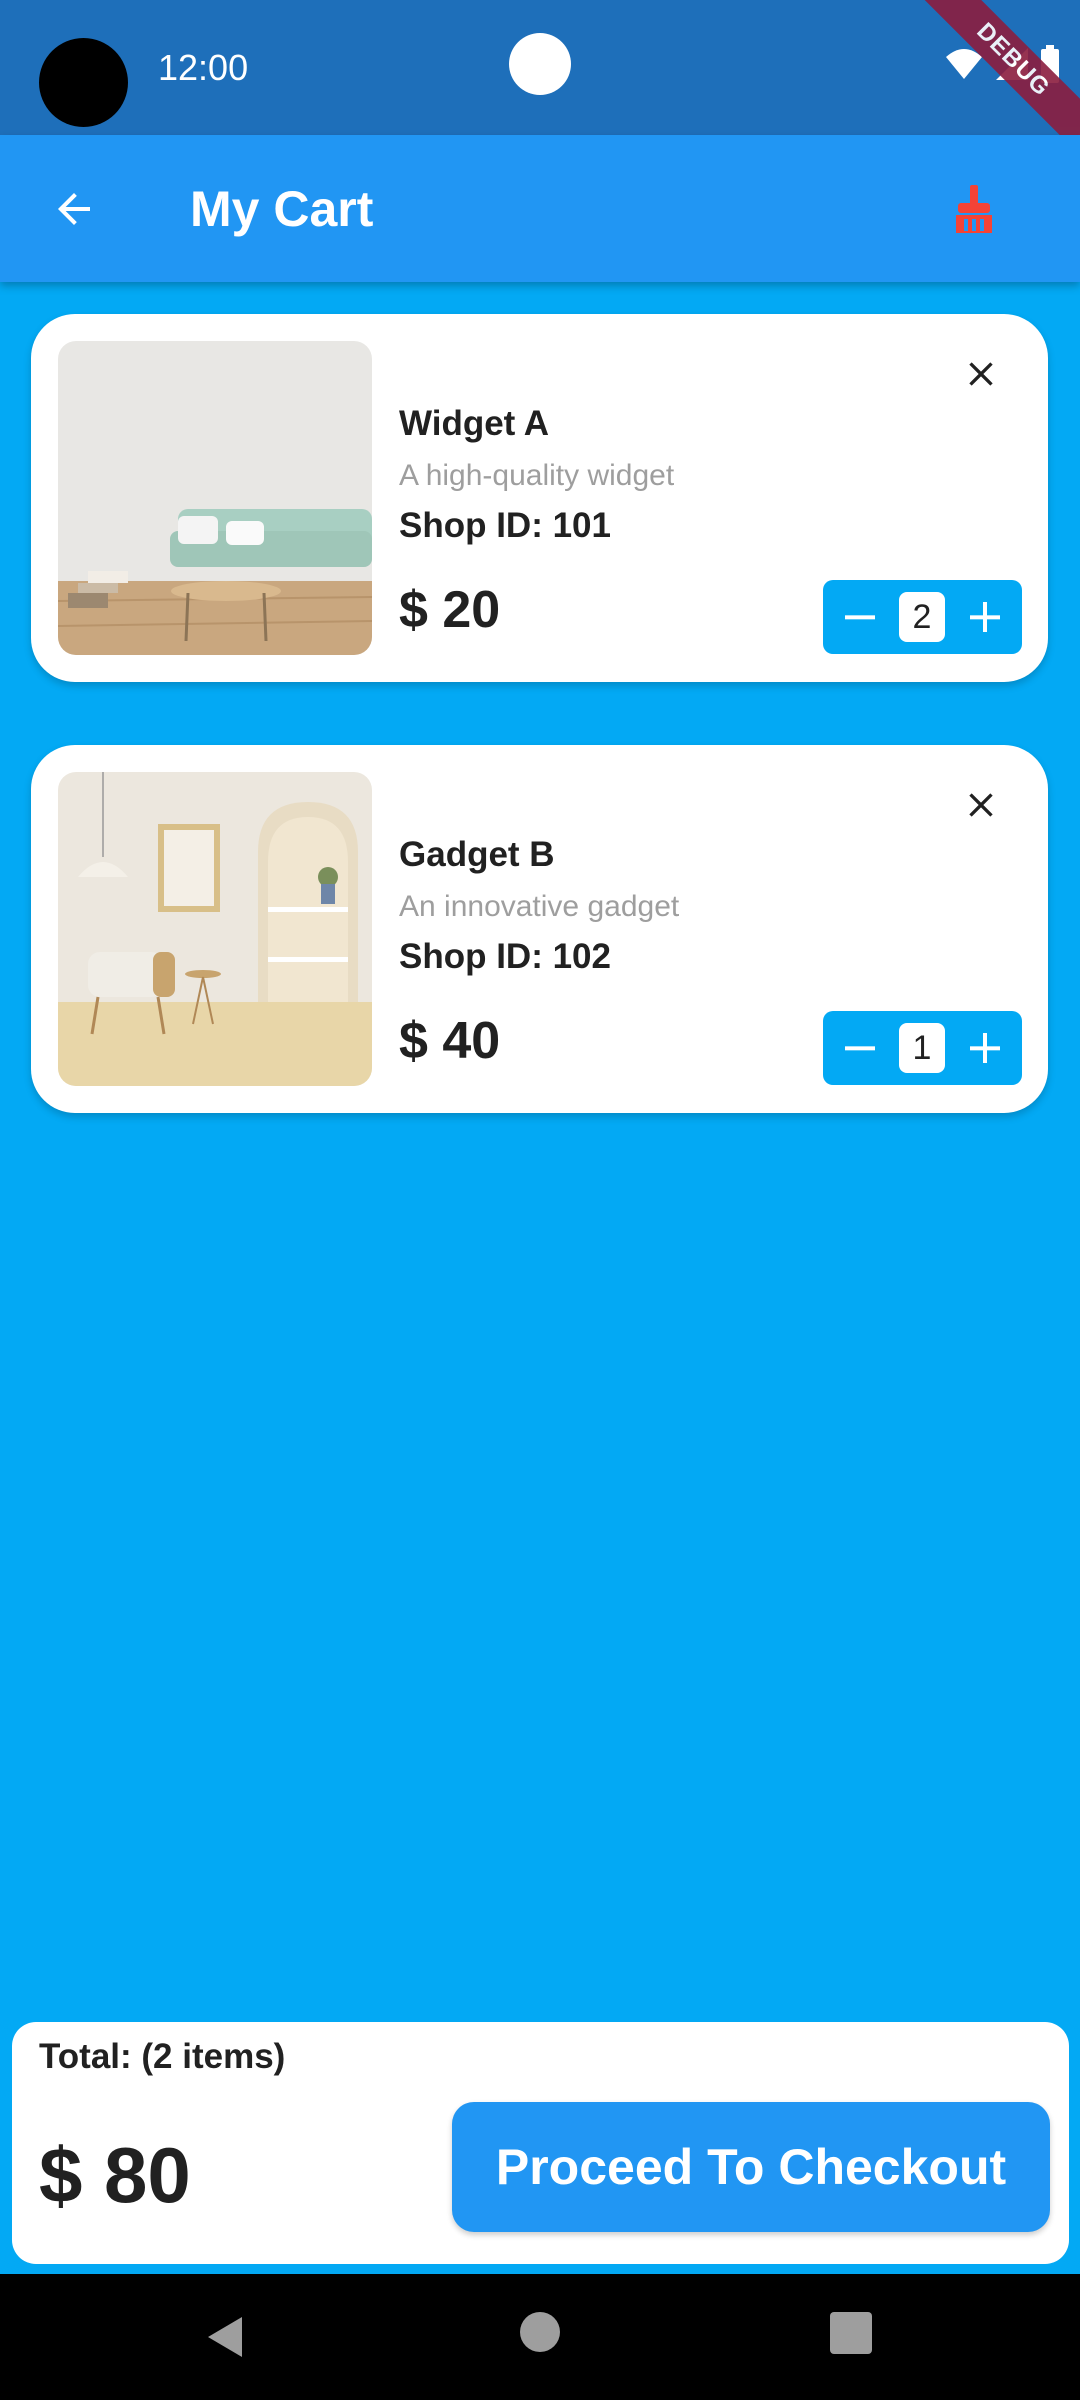 The height and width of the screenshot is (2400, 1080). Describe the element at coordinates (477, 854) in the screenshot. I see `item-name: Gadget B` at that location.